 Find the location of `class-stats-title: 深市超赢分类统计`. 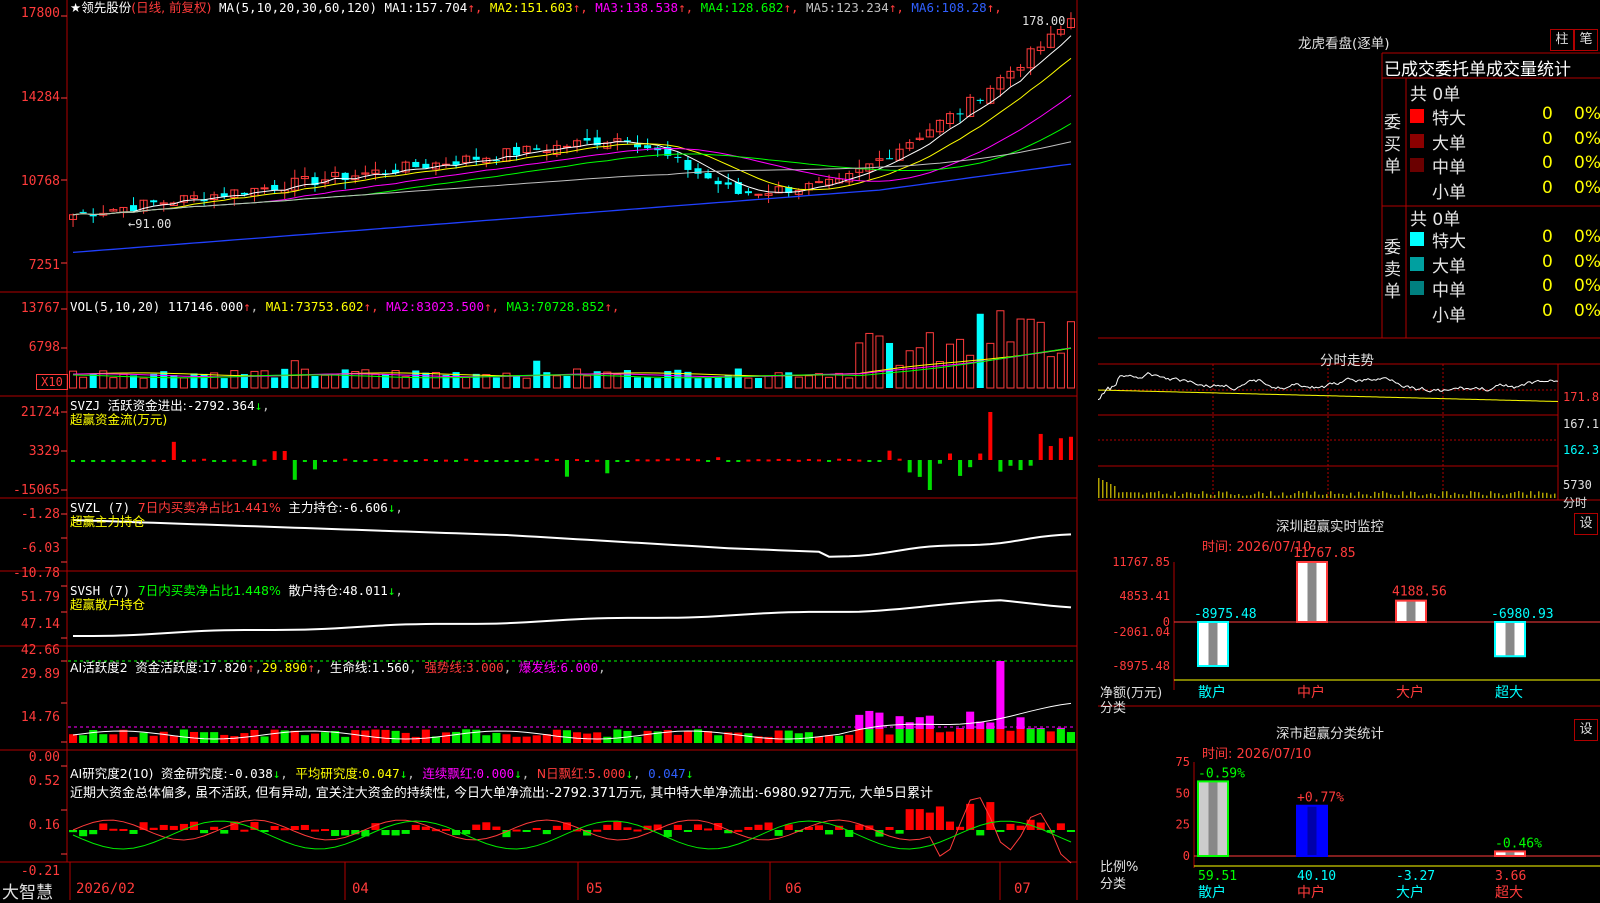

class-stats-title: 深市超赢分类统计 is located at coordinates (1330, 734).